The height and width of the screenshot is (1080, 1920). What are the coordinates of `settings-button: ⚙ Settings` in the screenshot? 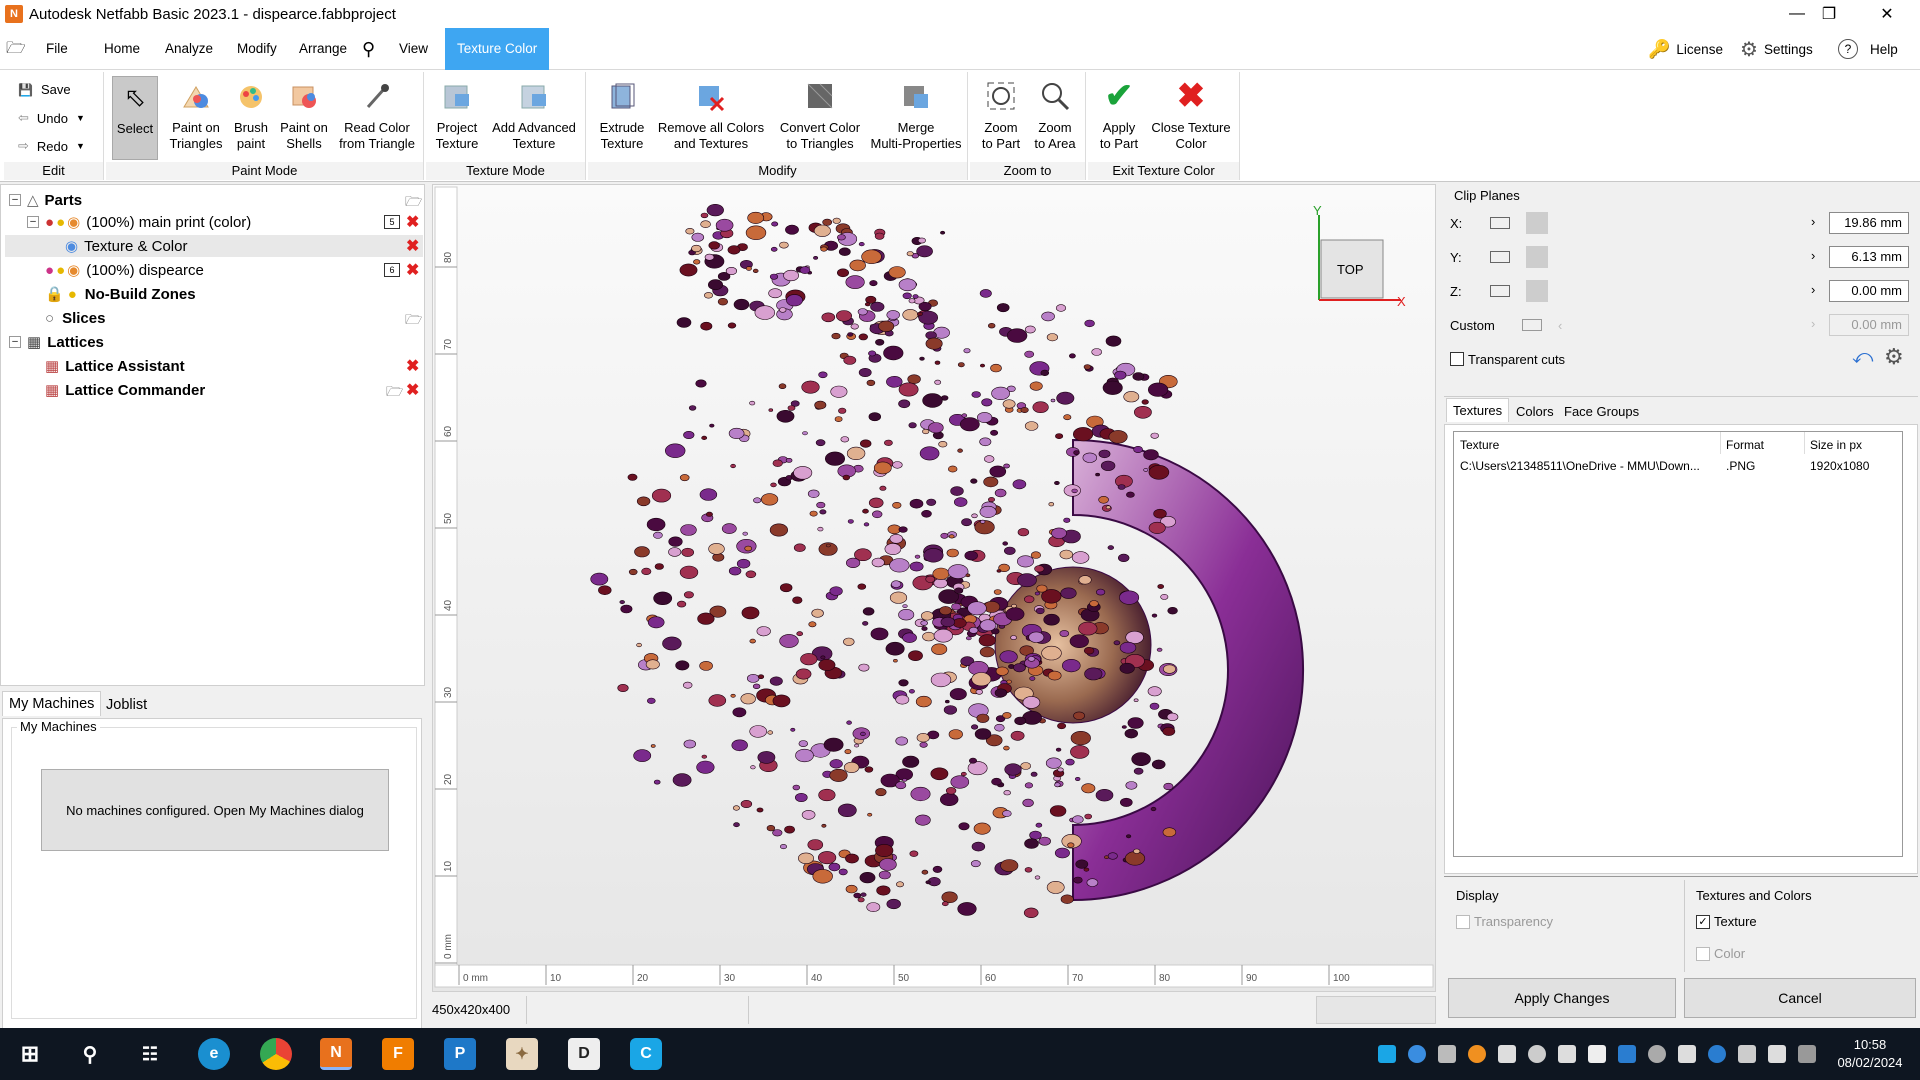 It's located at (1776, 49).